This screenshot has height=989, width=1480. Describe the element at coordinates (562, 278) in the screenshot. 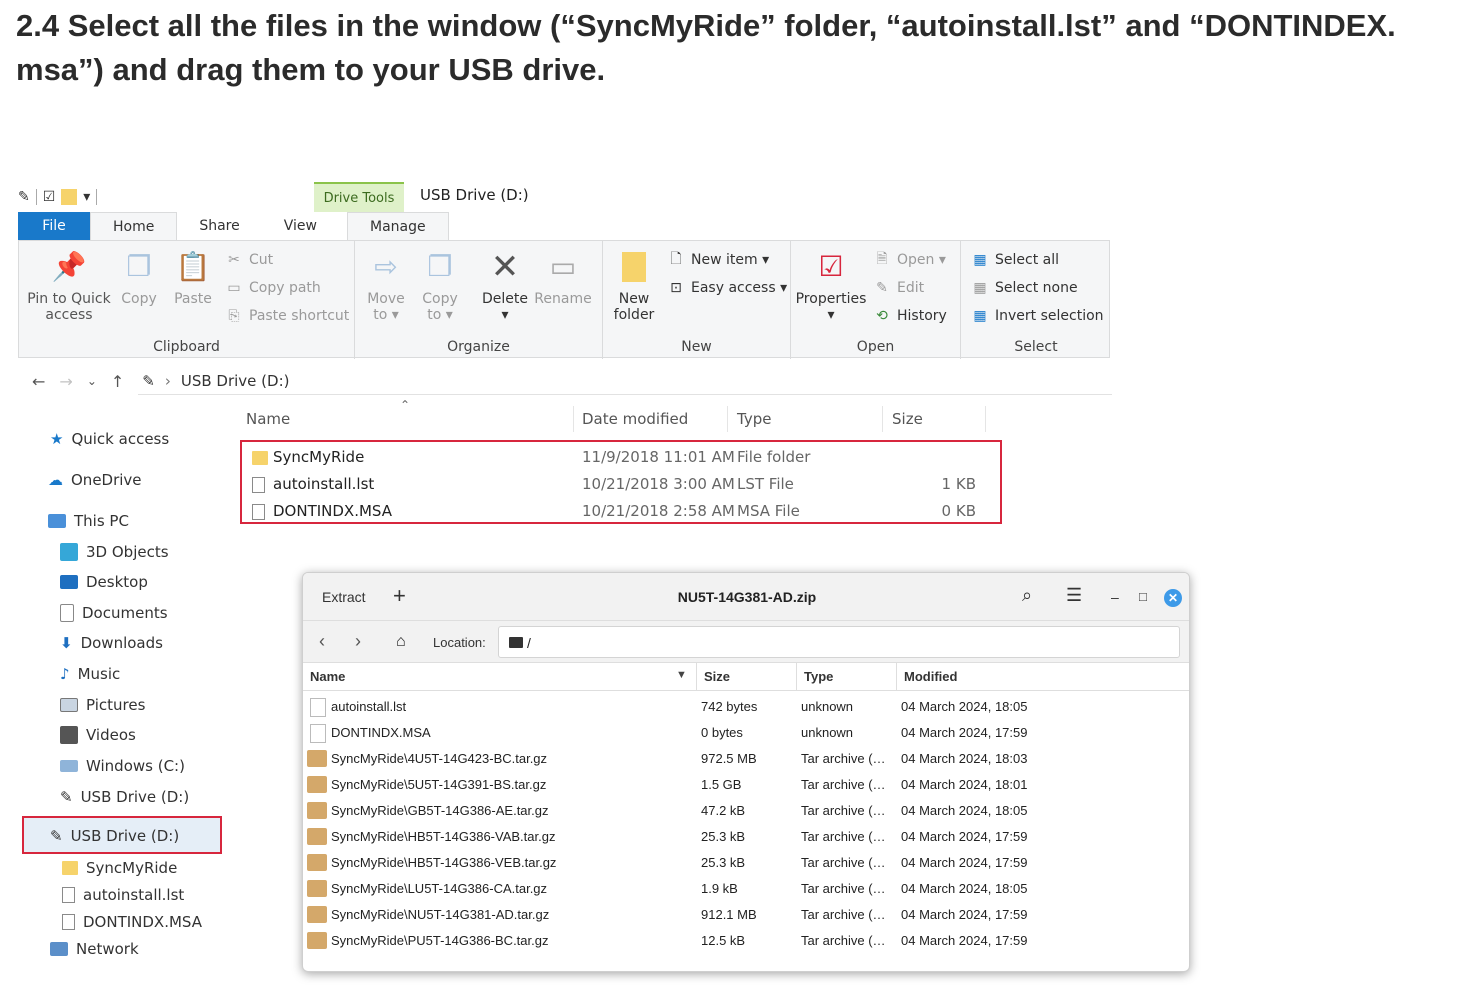

I see `rename-button: ▭ Rename` at that location.